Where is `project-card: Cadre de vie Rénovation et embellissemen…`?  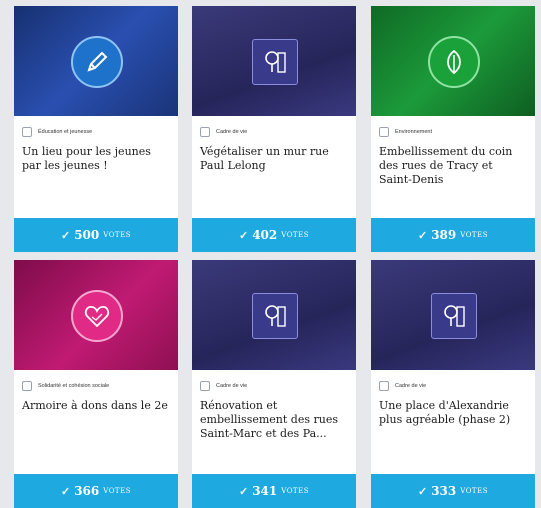 project-card: Cadre de vie Rénovation et embellissemen… is located at coordinates (274, 384).